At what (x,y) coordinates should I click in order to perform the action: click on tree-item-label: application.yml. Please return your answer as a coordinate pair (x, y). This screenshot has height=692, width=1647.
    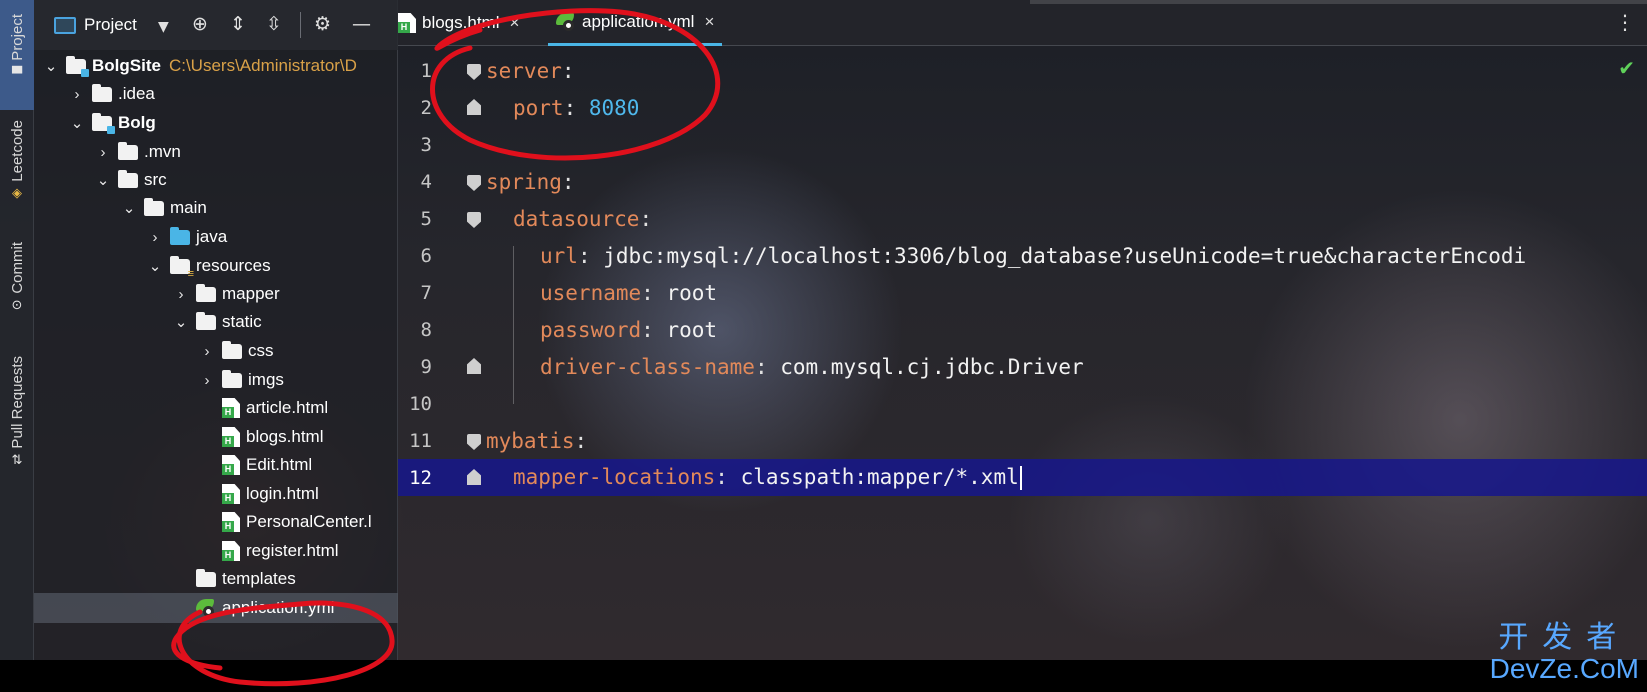
    Looking at the image, I should click on (278, 607).